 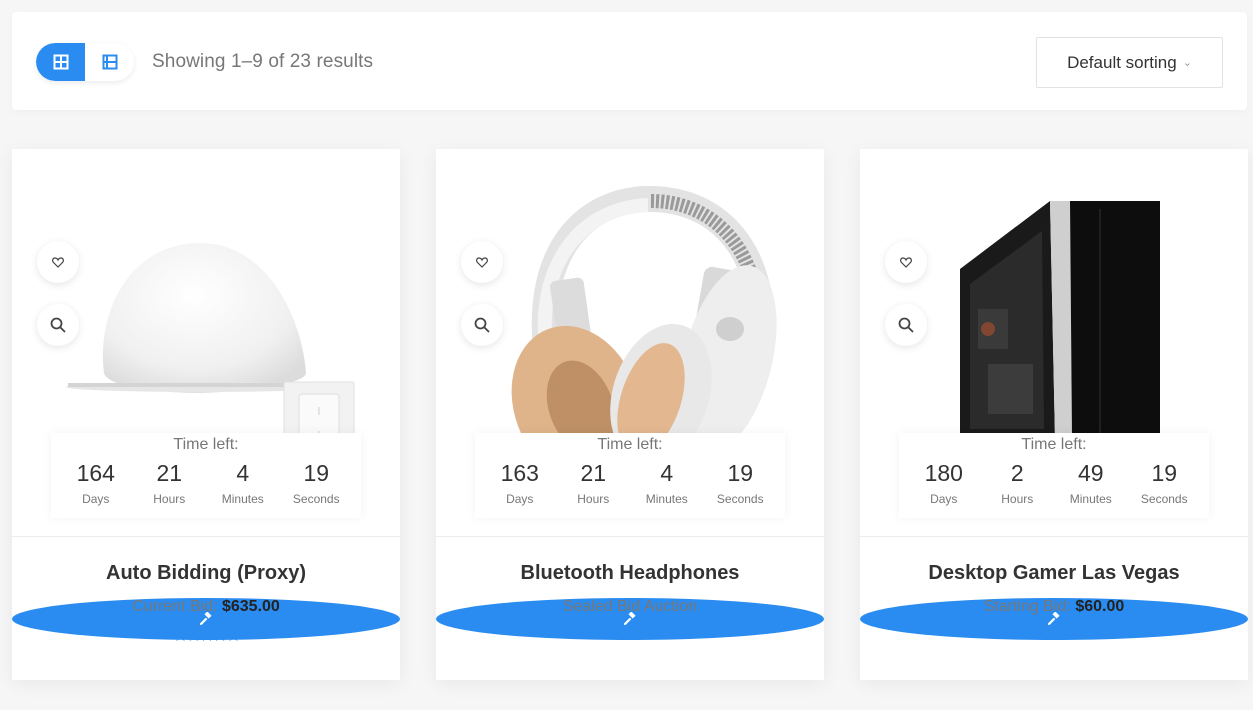 What do you see at coordinates (1054, 573) in the screenshot?
I see `product-title-link: Desktop Gamer Las Vegas` at bounding box center [1054, 573].